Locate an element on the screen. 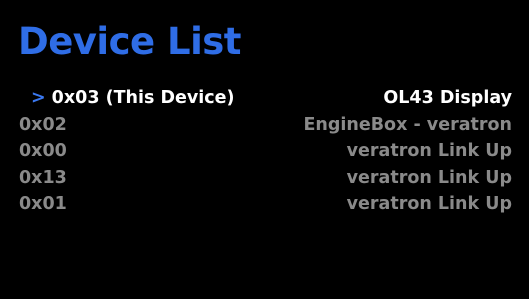 The width and height of the screenshot is (529, 299). device-id: 0x02 is located at coordinates (43, 124).